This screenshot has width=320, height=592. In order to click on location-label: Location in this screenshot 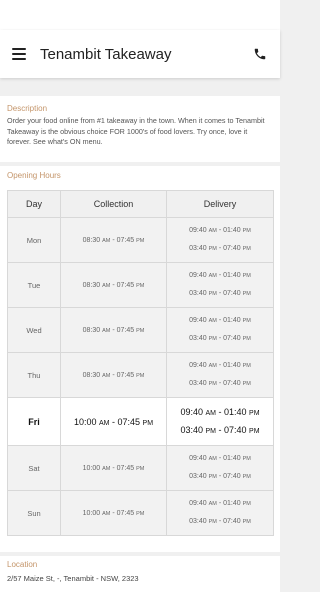, I will do `click(22, 564)`.